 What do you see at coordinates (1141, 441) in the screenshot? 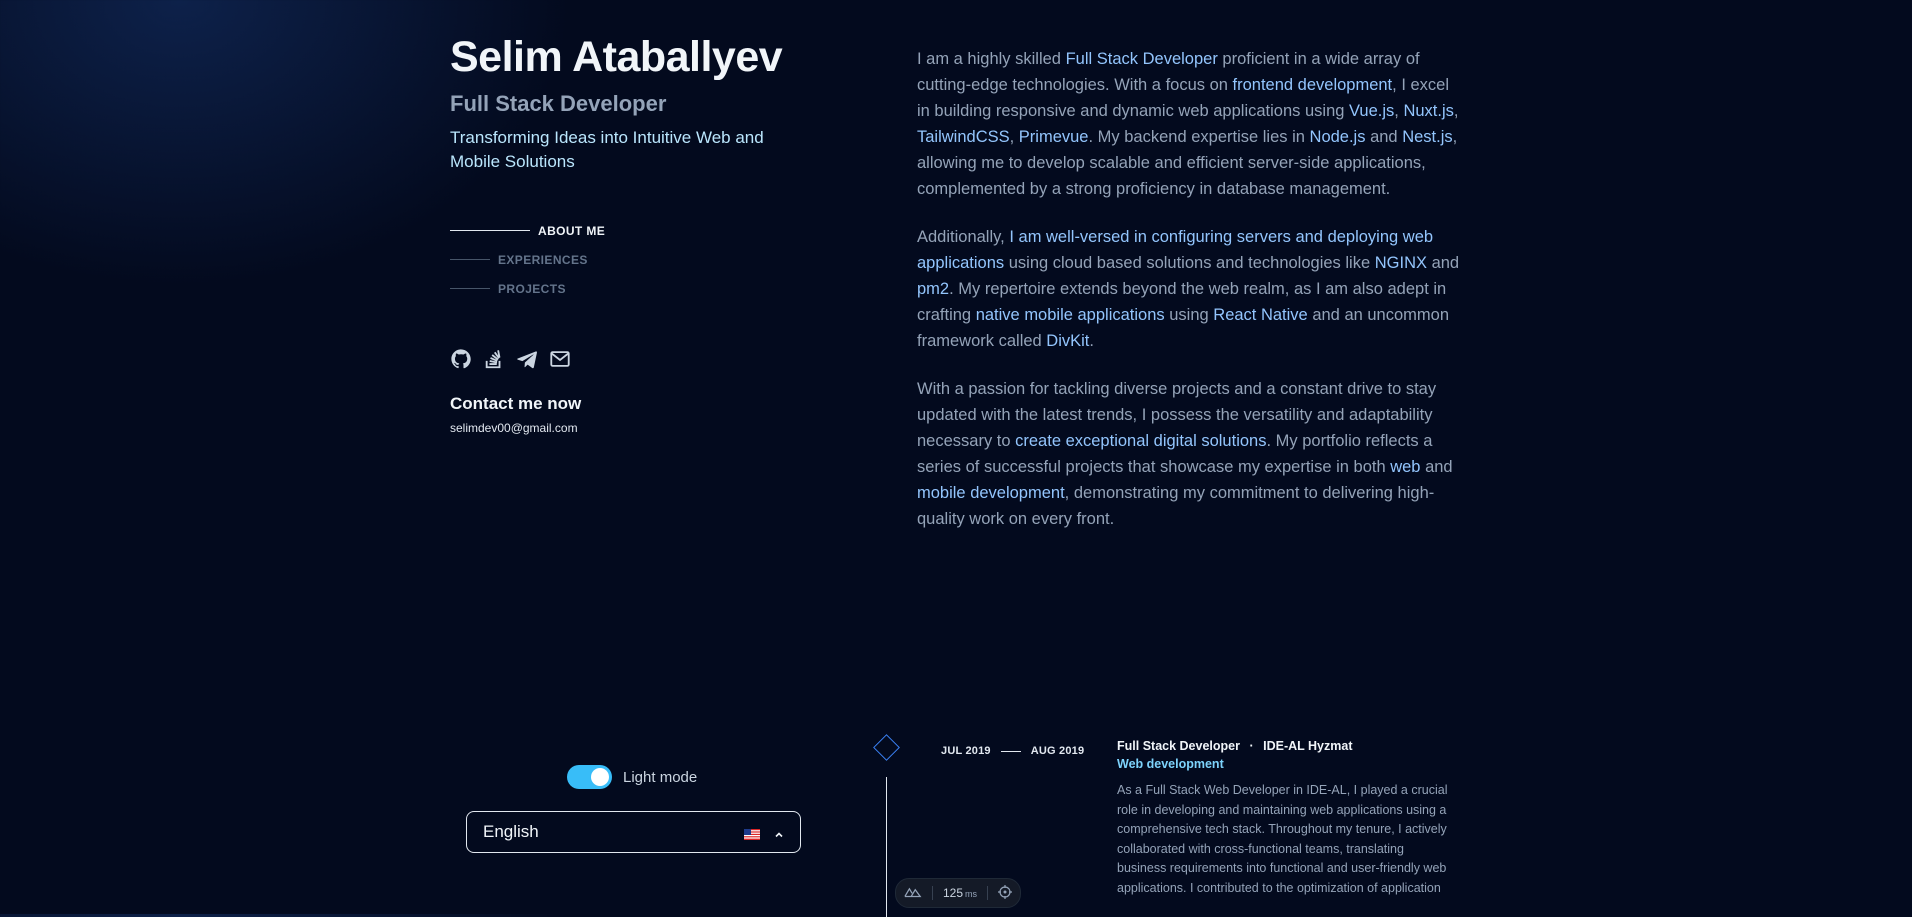
I see `highlighted-text: create exceptional digital solutions` at bounding box center [1141, 441].